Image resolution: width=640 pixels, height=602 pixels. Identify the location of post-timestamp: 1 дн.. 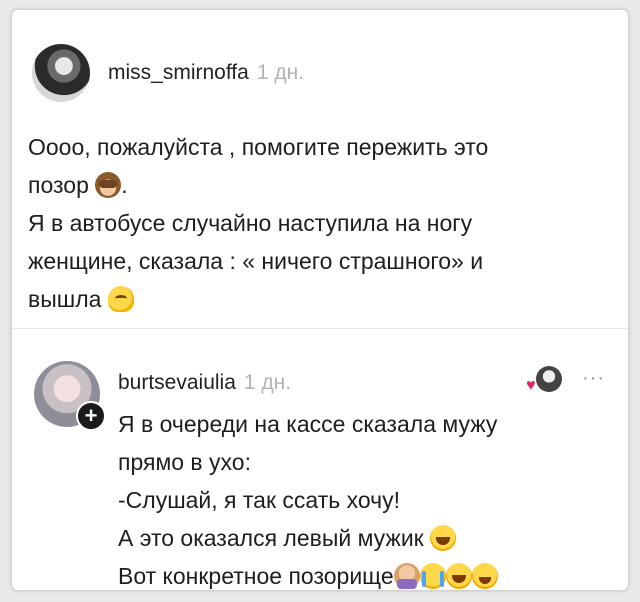
(280, 72).